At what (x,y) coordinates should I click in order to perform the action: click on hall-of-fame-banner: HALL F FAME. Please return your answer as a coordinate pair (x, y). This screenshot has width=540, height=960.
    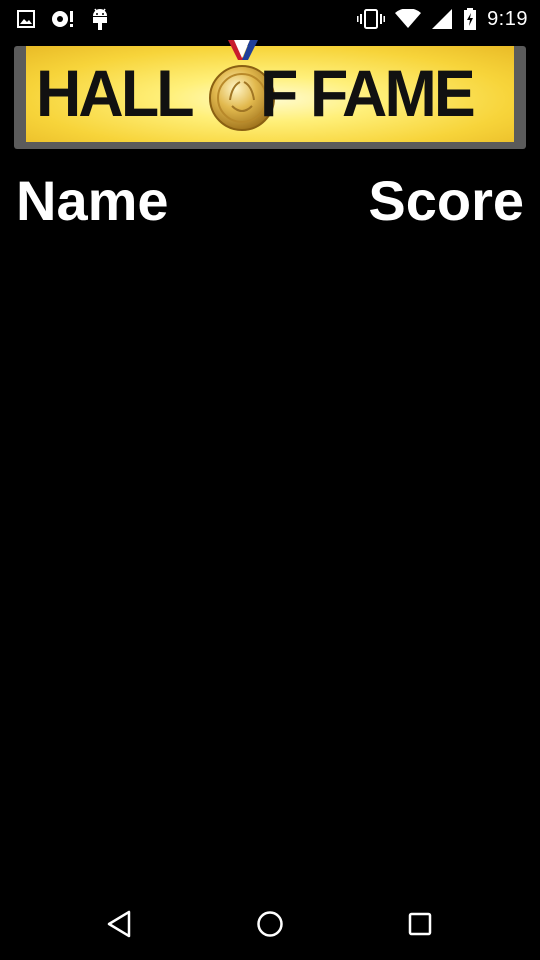
    Looking at the image, I should click on (270, 91).